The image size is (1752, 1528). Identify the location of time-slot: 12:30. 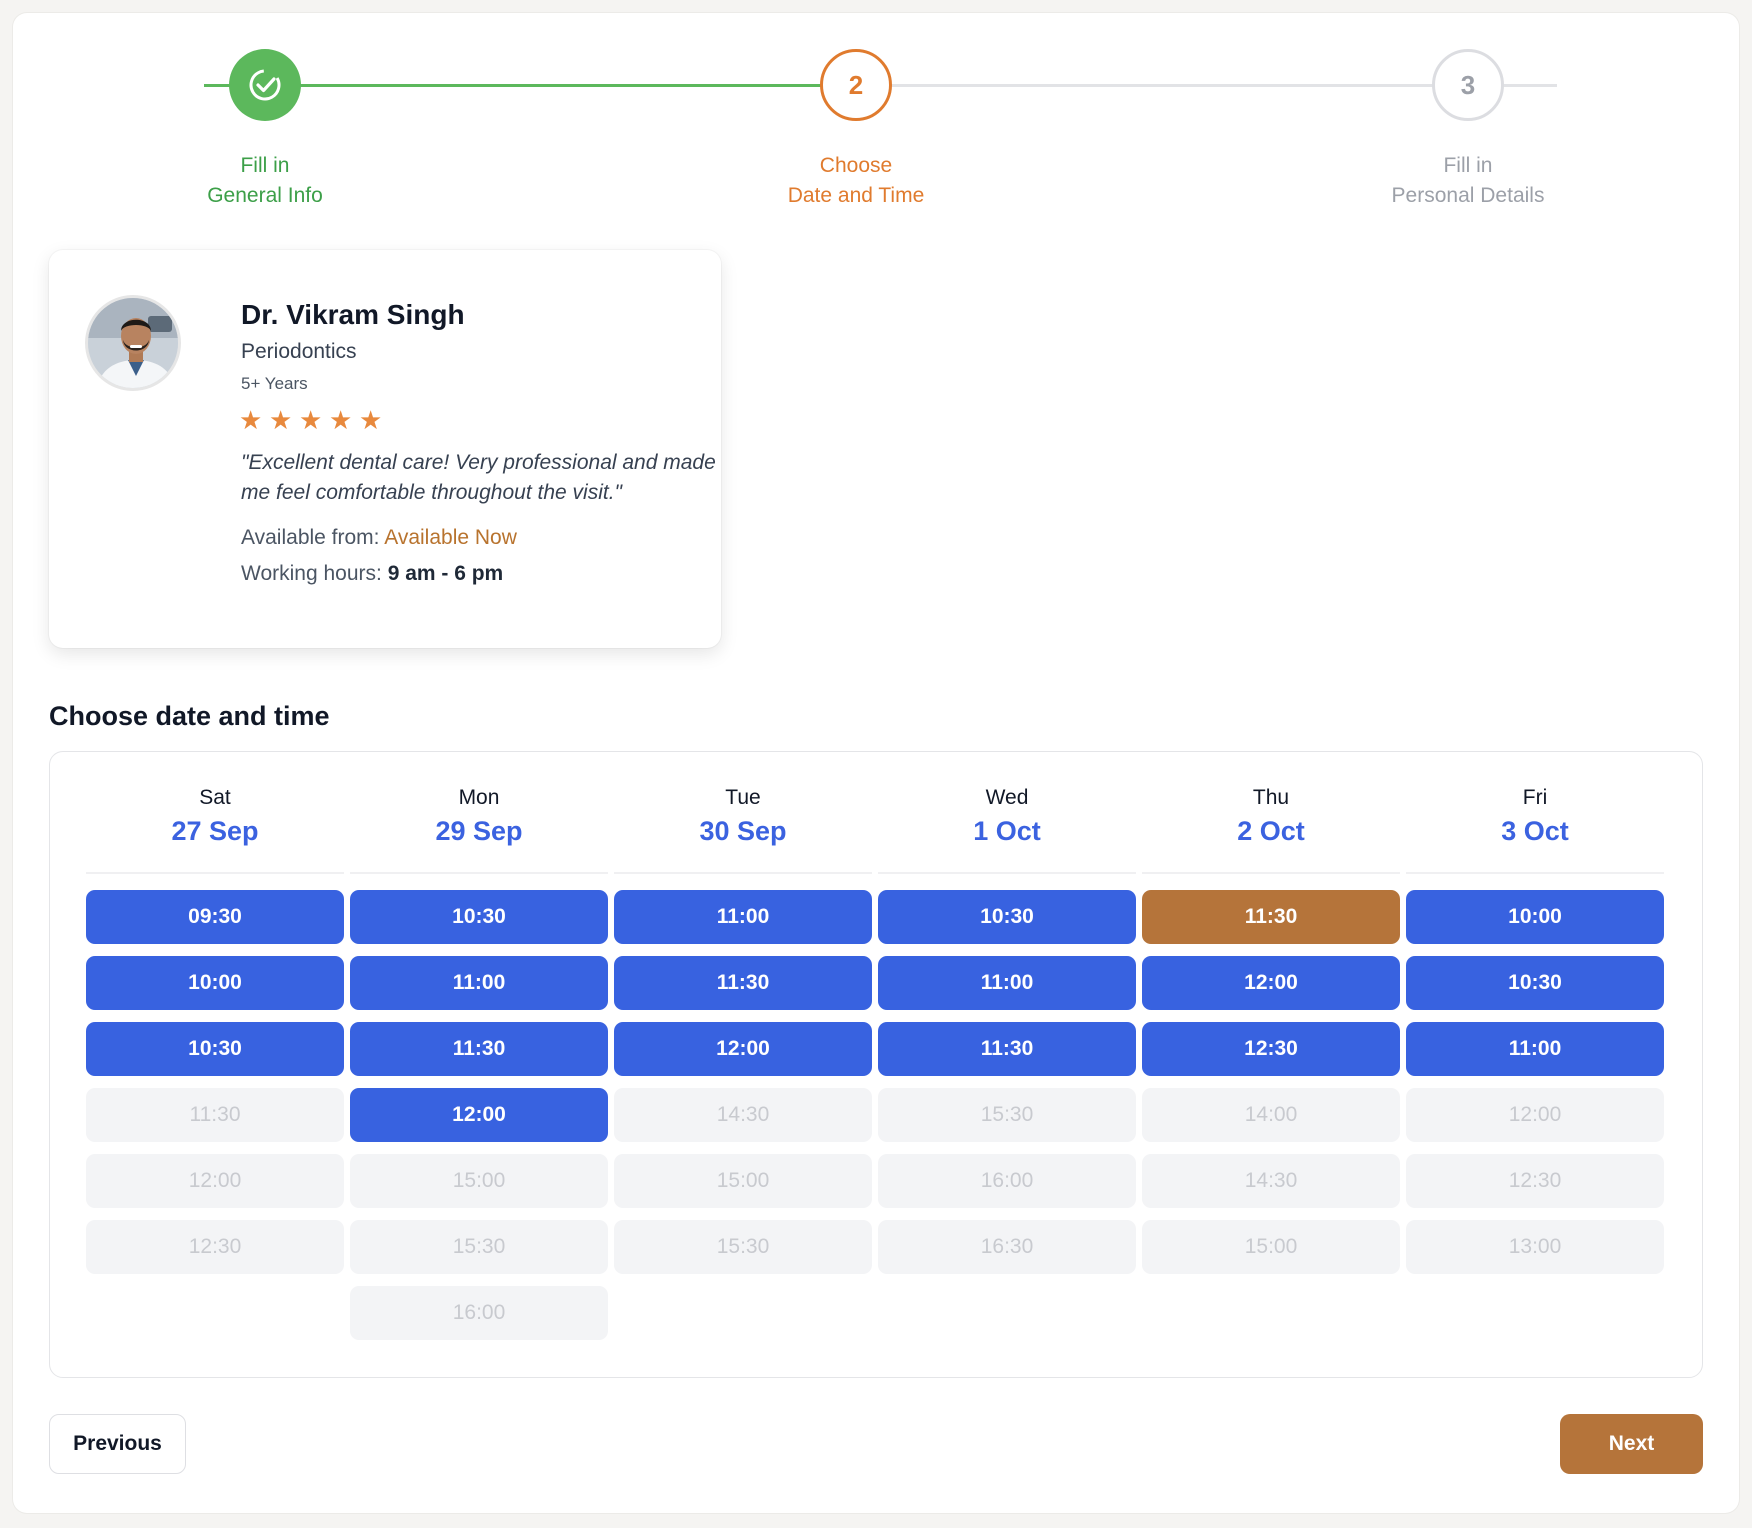
(1271, 1049).